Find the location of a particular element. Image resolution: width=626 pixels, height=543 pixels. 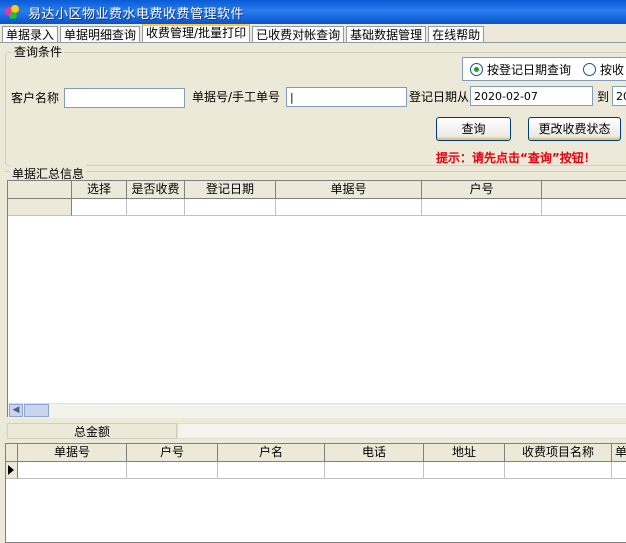

total-amount-value is located at coordinates (401, 431).